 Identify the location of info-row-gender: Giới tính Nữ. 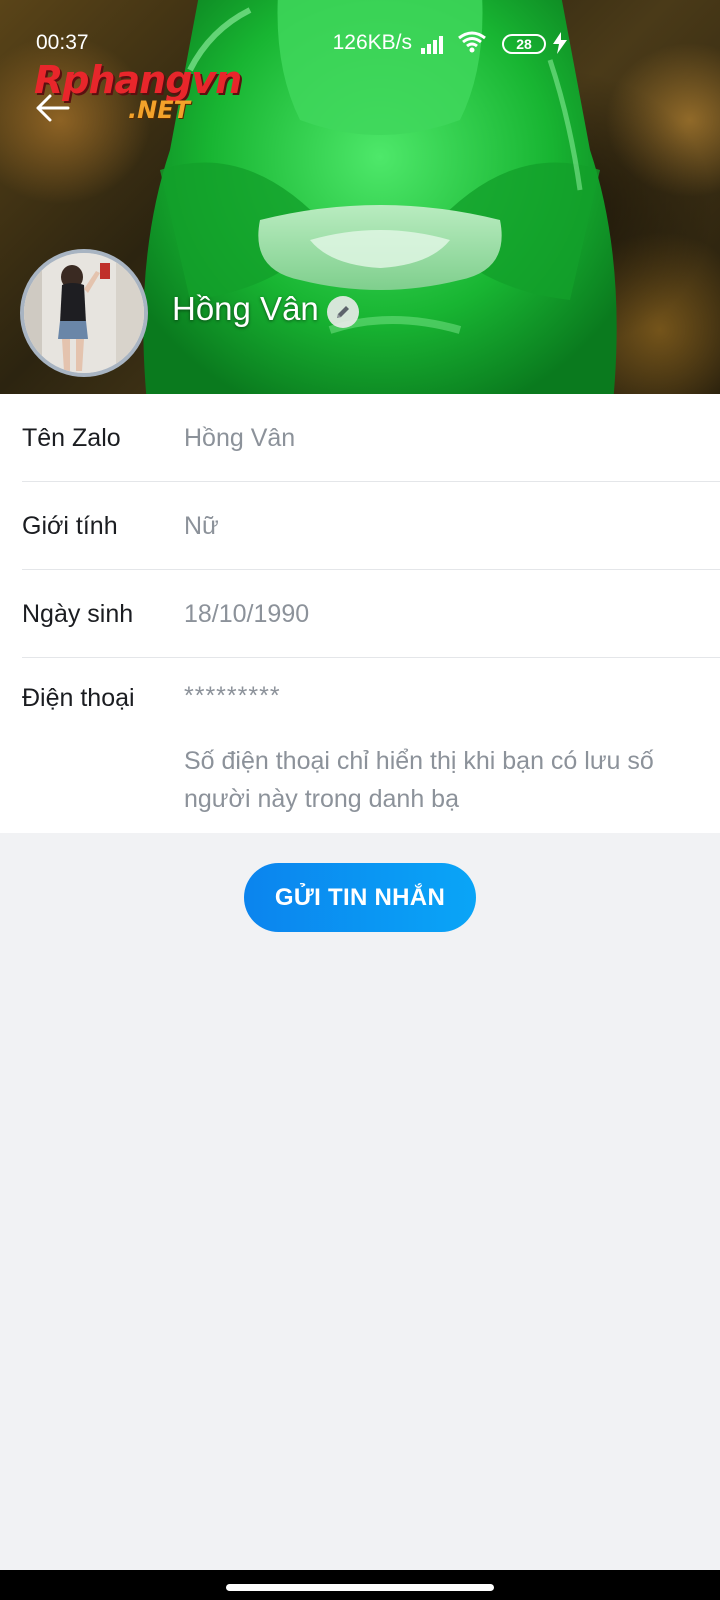
(371, 526).